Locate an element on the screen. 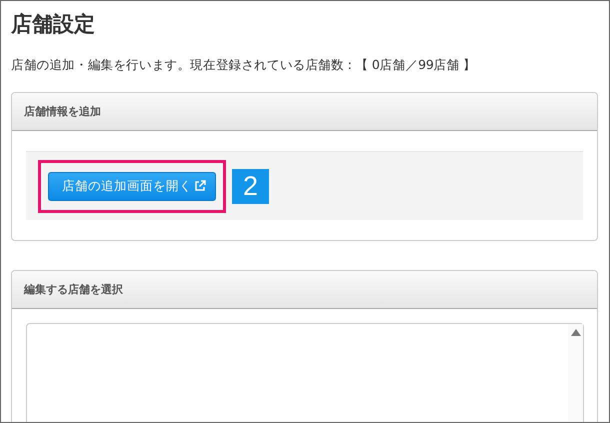  open-add-store-button: 店舗の追加画面を開く is located at coordinates (132, 186).